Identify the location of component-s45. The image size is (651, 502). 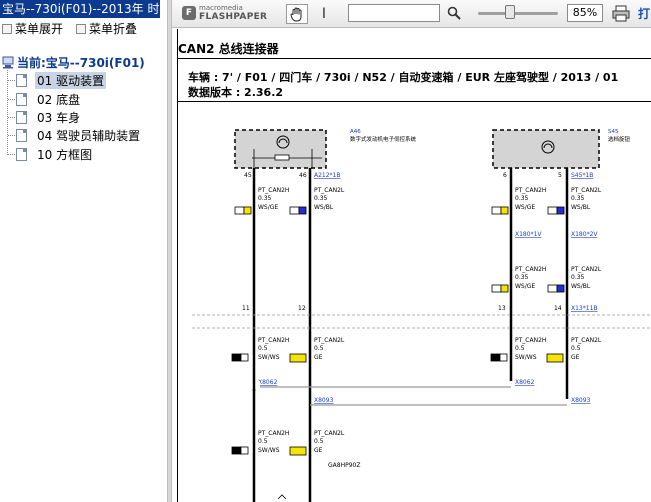
(546, 149).